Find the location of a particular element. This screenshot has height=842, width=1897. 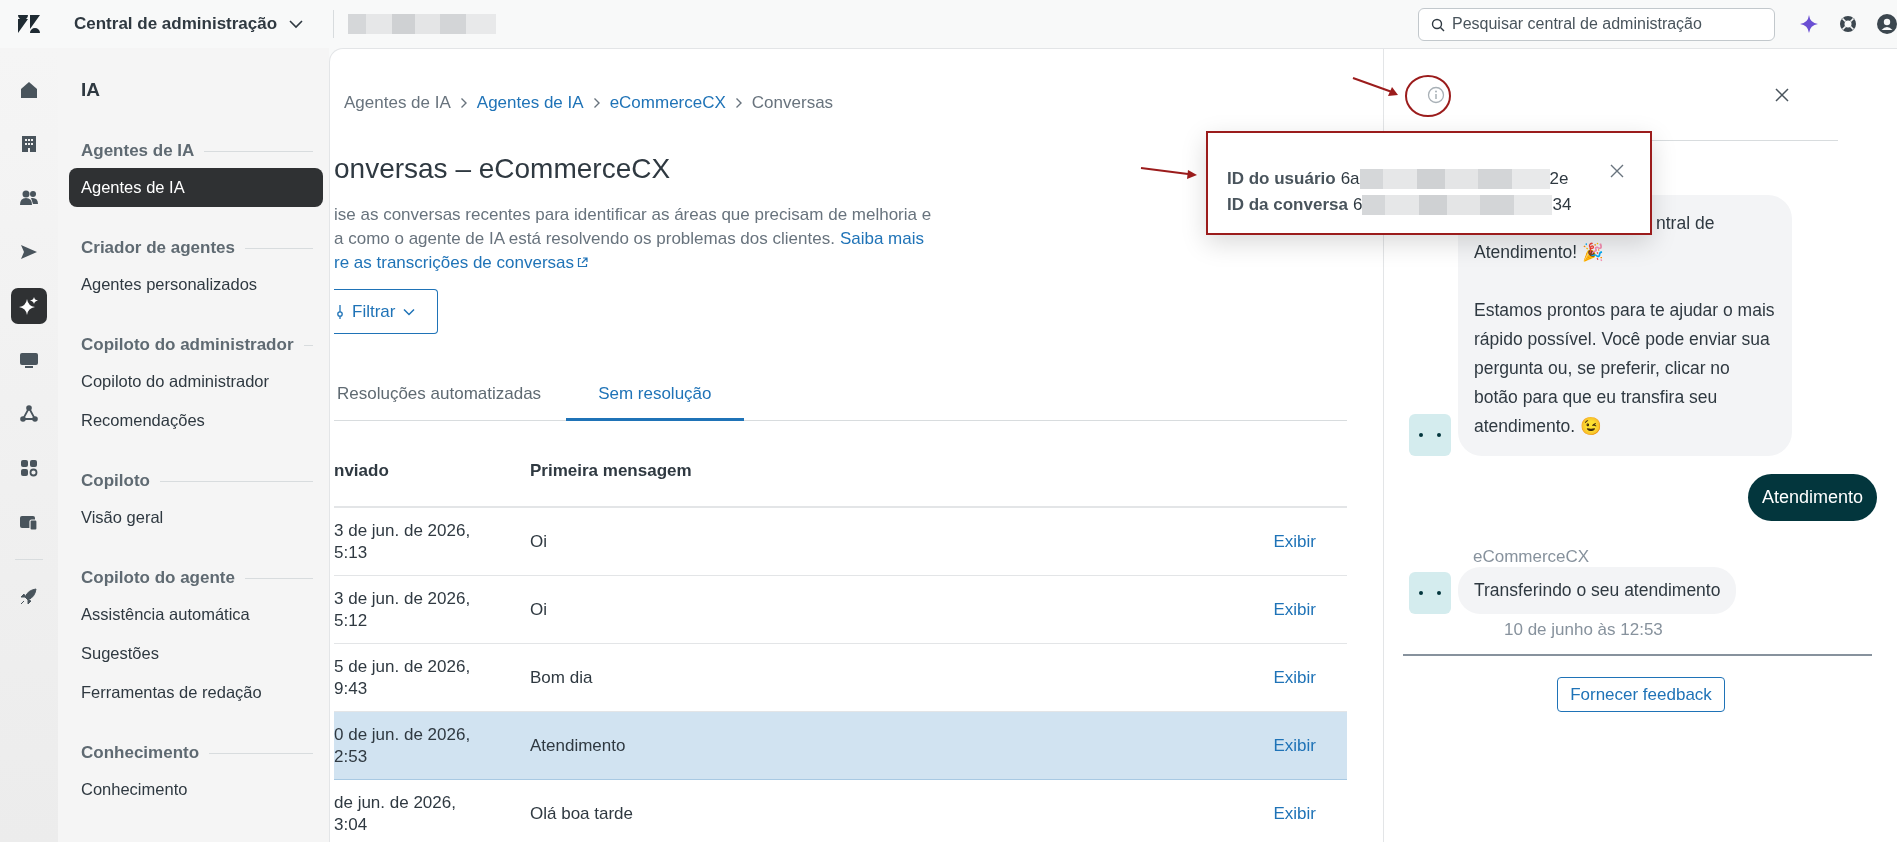

nav-item: Recomendações is located at coordinates (196, 420).